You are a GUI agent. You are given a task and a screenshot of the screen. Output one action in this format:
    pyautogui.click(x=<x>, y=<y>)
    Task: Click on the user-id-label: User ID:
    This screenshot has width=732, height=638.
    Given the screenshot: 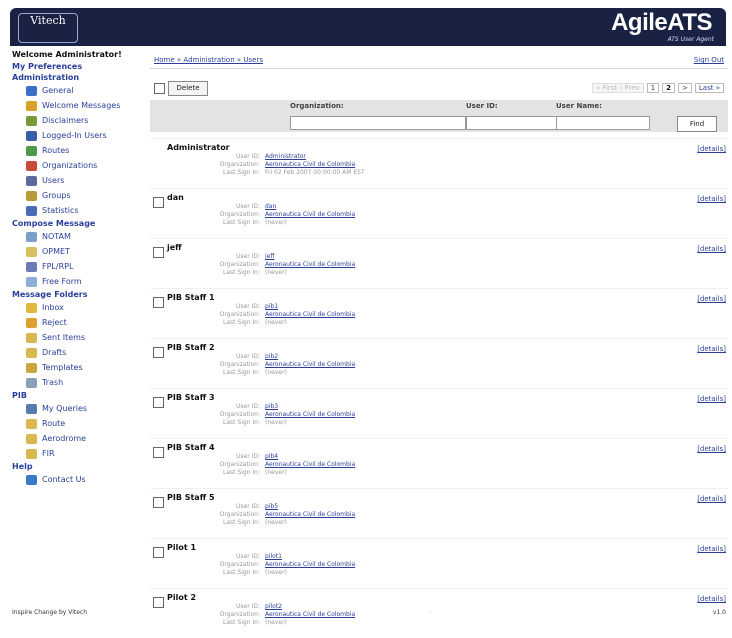 What is the action you would take?
    pyautogui.click(x=482, y=106)
    